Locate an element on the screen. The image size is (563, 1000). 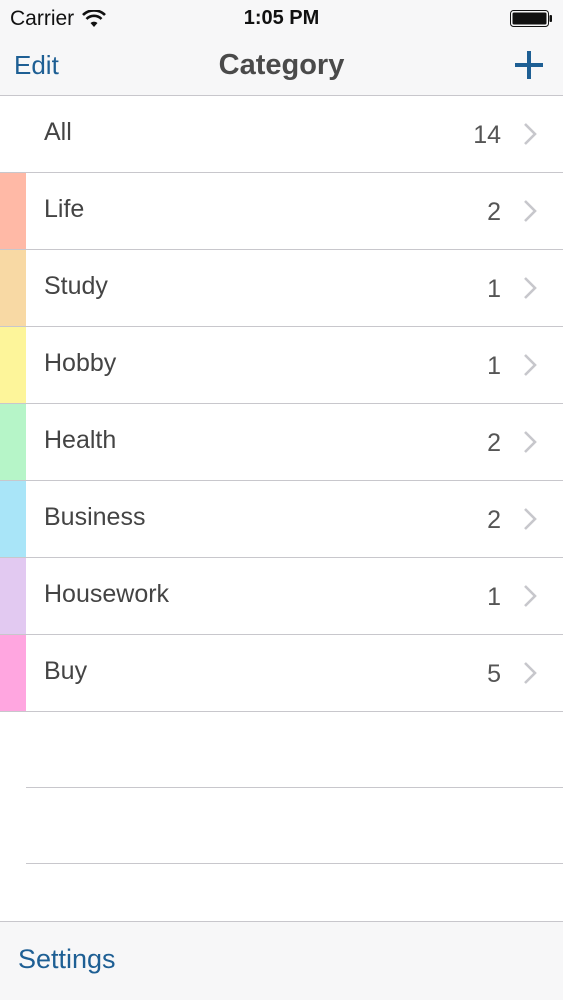
status-bar: Carrier 1:05 PM is located at coordinates (281, 19).